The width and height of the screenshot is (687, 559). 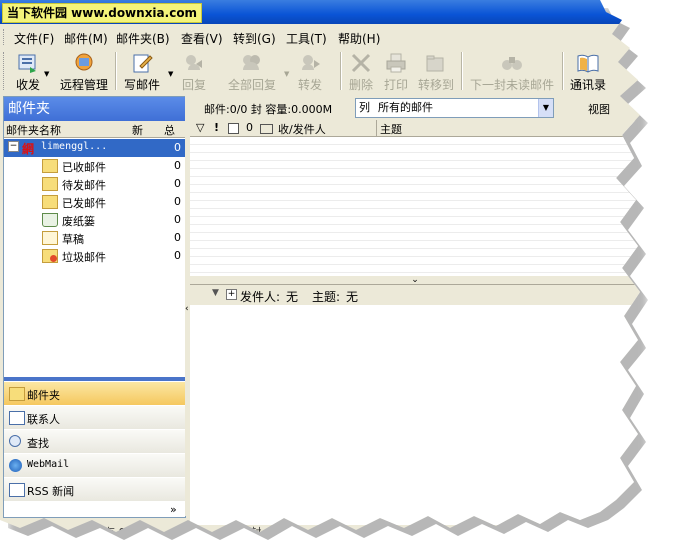 I want to click on folder-column-header: 邮件夹名称 新 总, so click(x=94, y=129).